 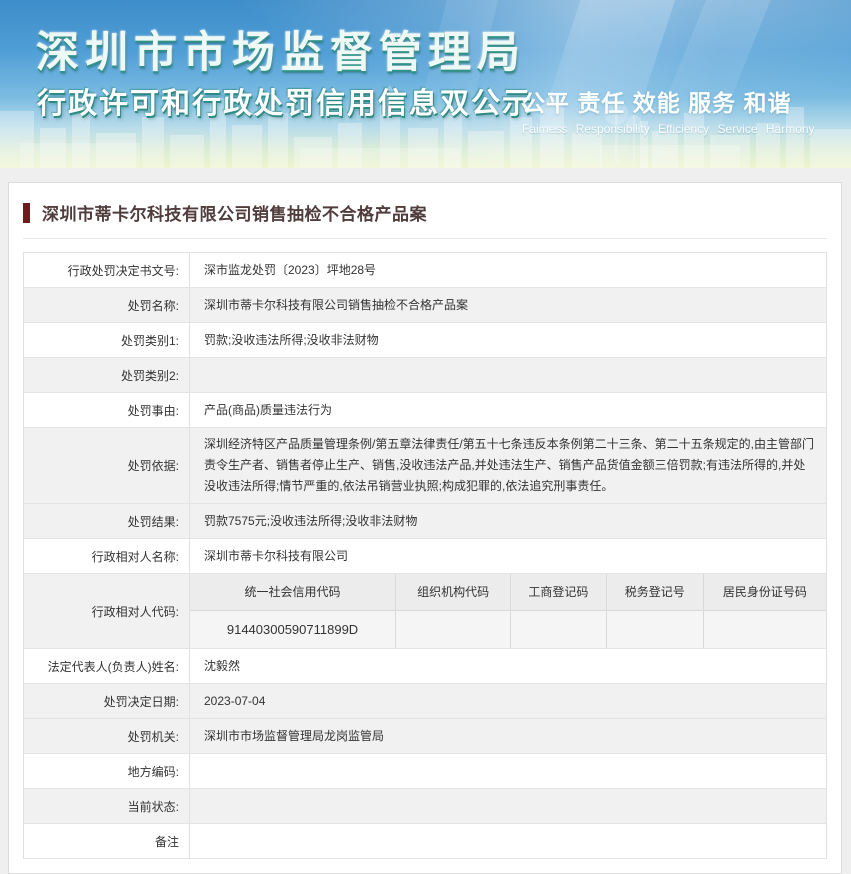 What do you see at coordinates (107, 556) in the screenshot?
I see `row-label: 行政相对人名称:` at bounding box center [107, 556].